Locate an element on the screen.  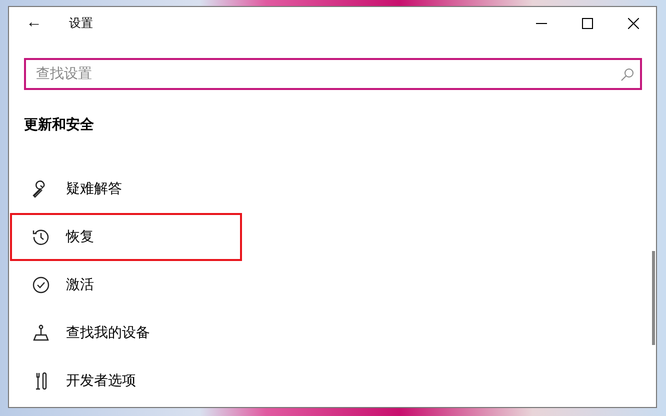
nav-item: 恢复 is located at coordinates (63, 237).